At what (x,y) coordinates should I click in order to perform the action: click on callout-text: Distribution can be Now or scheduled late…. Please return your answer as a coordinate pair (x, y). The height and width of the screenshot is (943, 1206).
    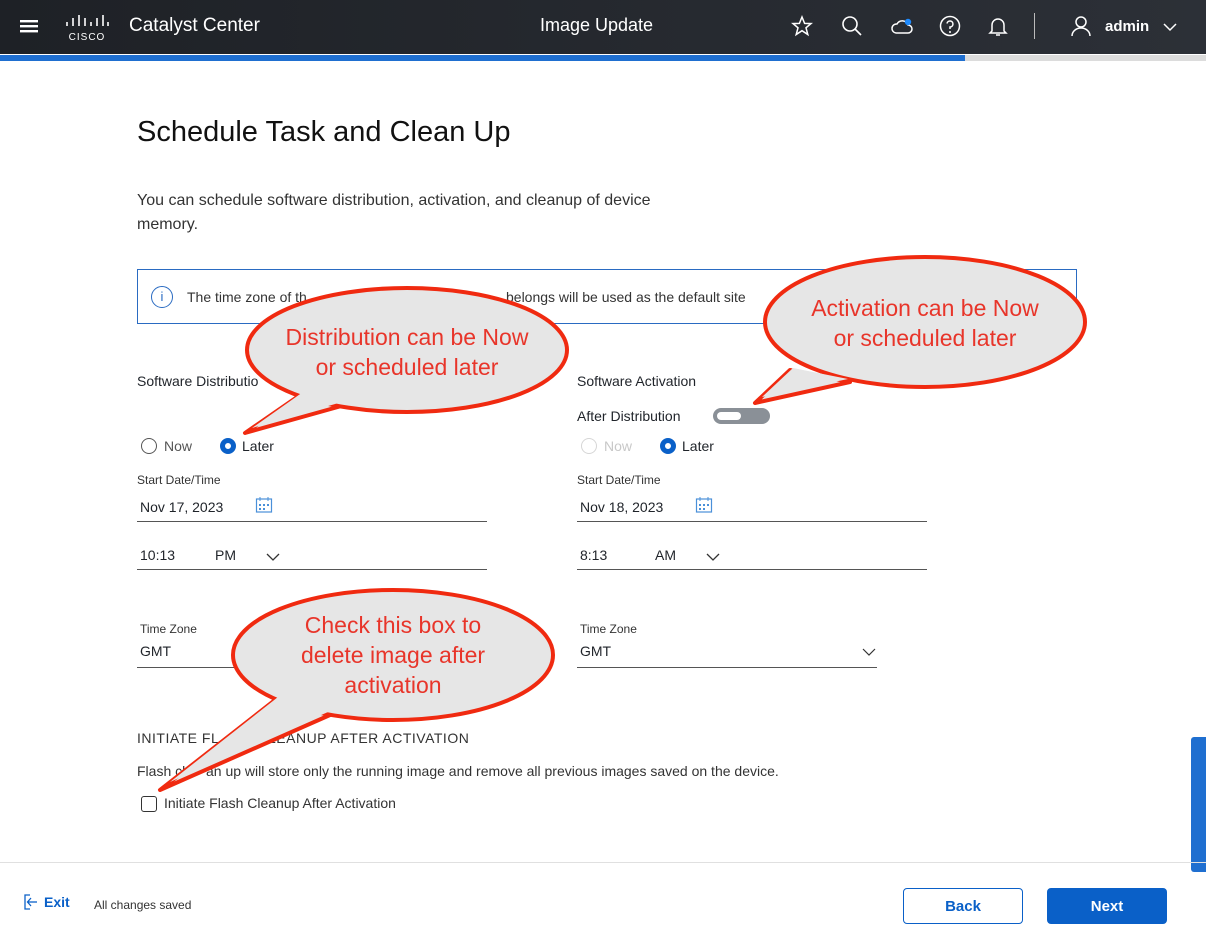
    Looking at the image, I should click on (407, 352).